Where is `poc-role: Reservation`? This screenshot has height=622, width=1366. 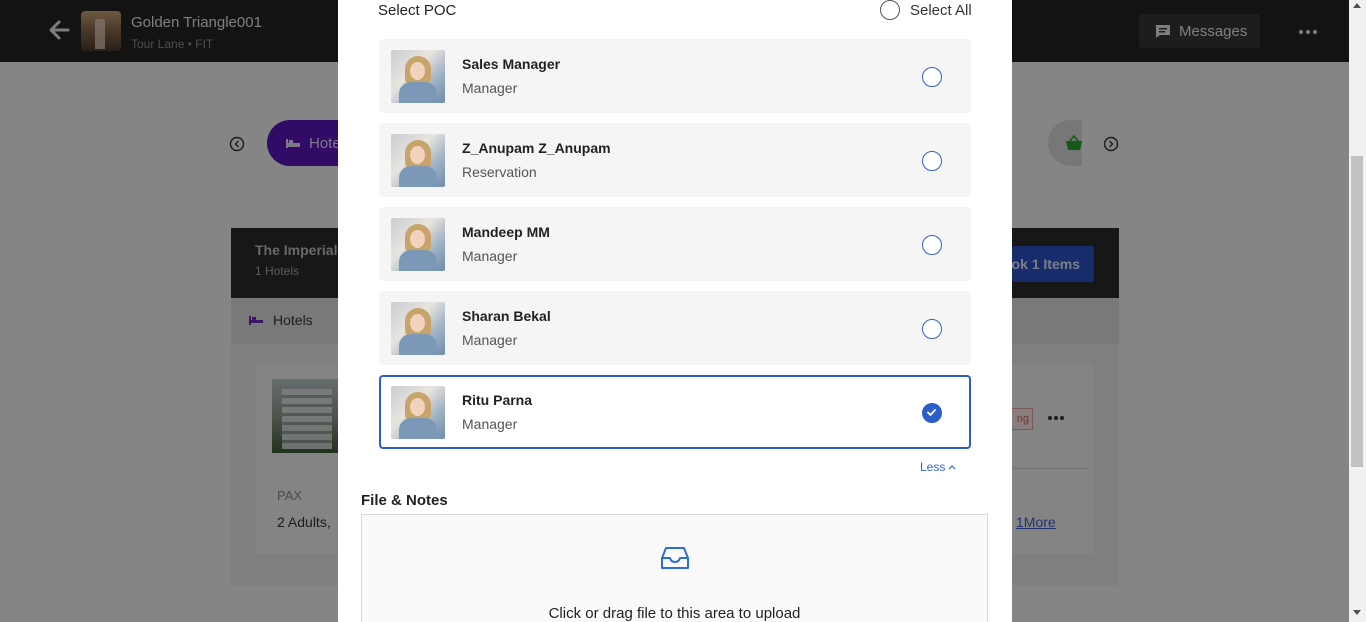 poc-role: Reservation is located at coordinates (499, 172).